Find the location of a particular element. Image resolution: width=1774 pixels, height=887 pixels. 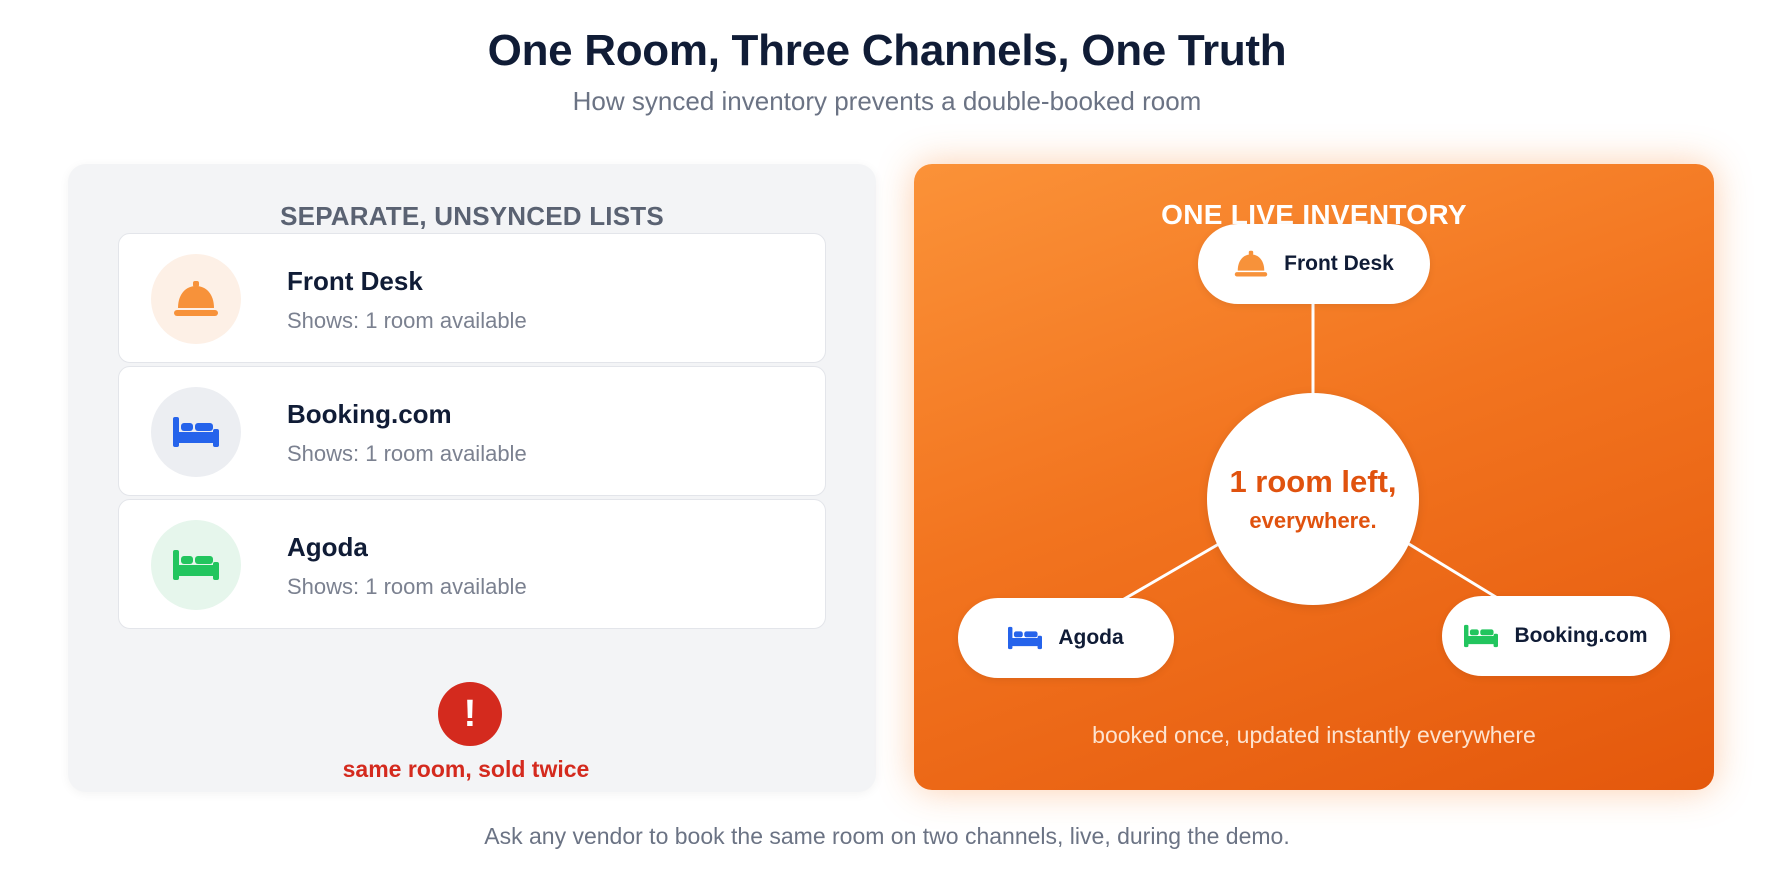

node-label: Booking.com is located at coordinates (1581, 635).